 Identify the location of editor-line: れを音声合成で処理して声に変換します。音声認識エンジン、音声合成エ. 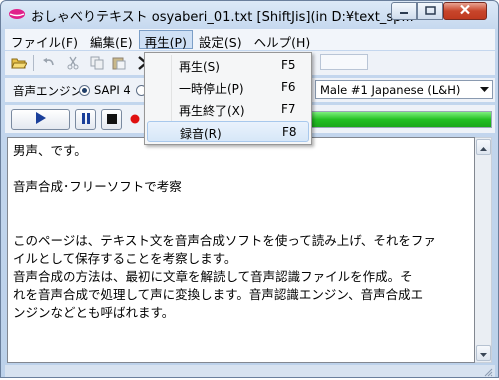
(218, 294).